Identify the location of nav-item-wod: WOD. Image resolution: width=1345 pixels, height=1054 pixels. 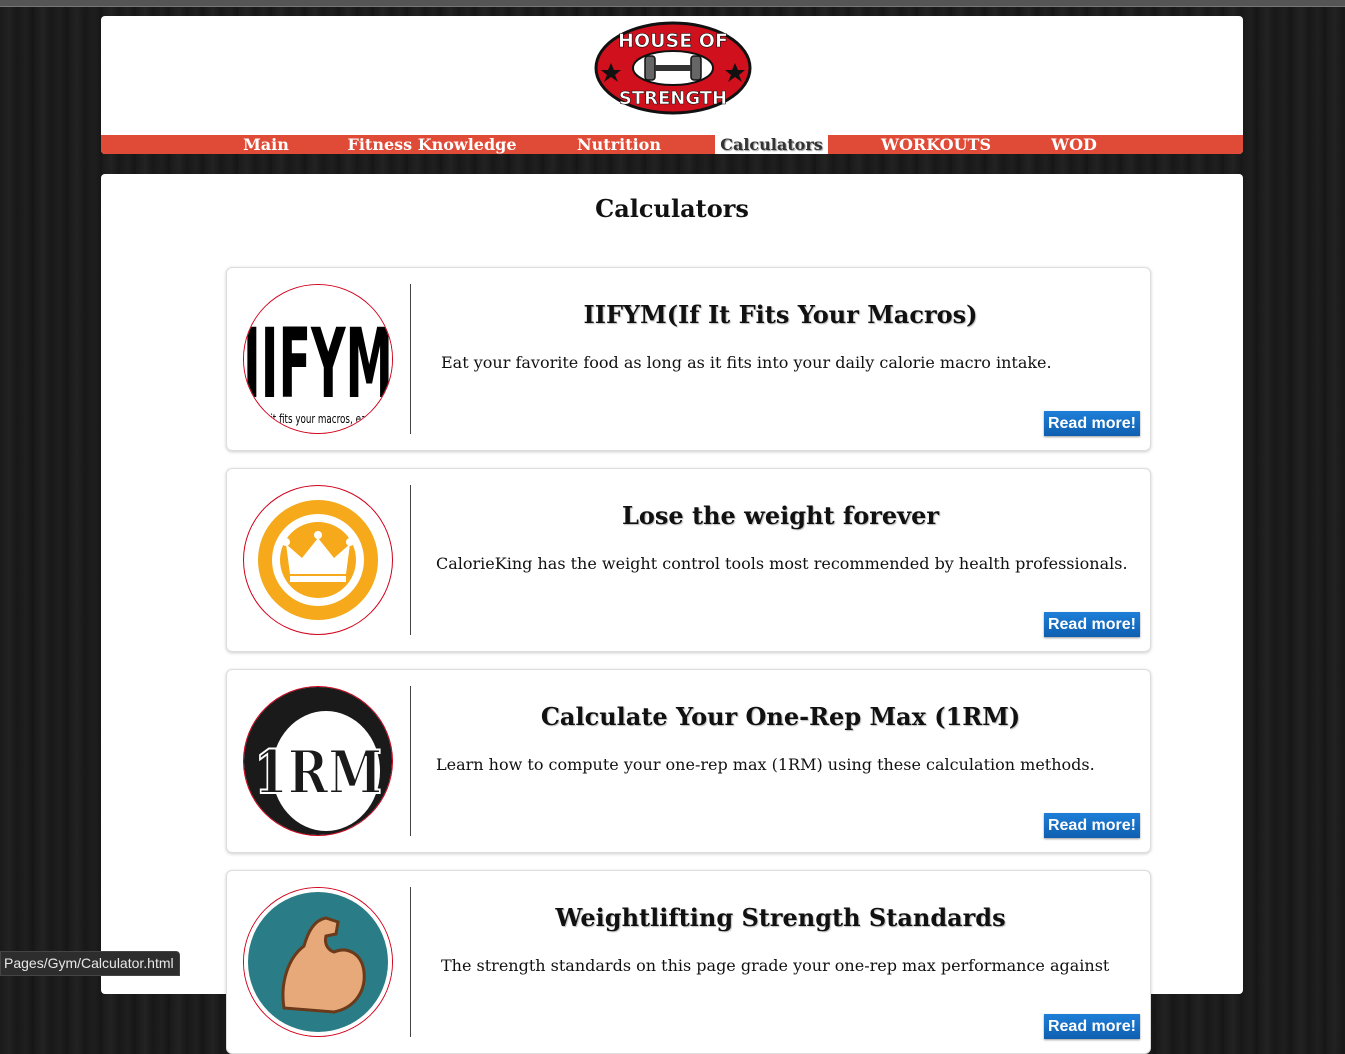
(1074, 144).